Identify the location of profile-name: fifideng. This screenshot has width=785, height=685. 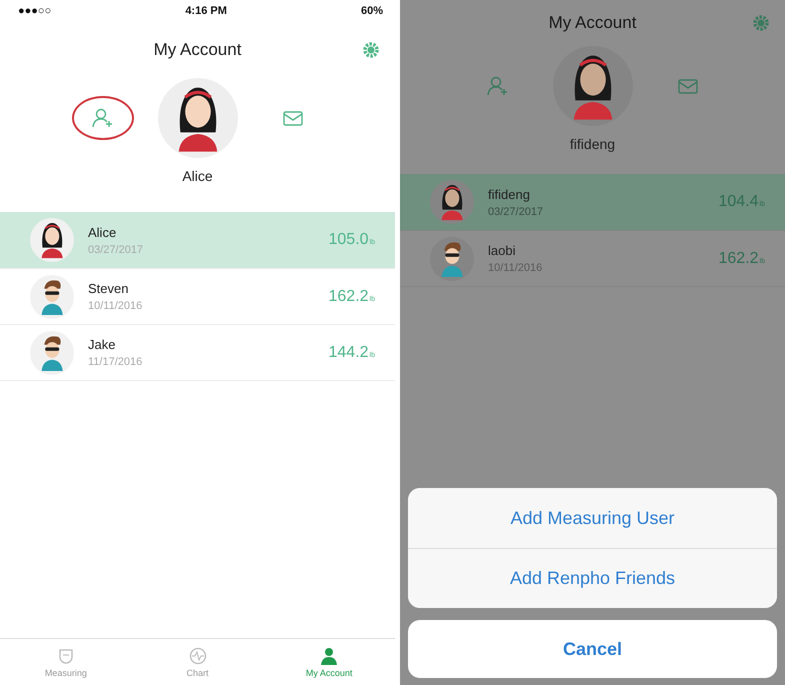
(593, 144).